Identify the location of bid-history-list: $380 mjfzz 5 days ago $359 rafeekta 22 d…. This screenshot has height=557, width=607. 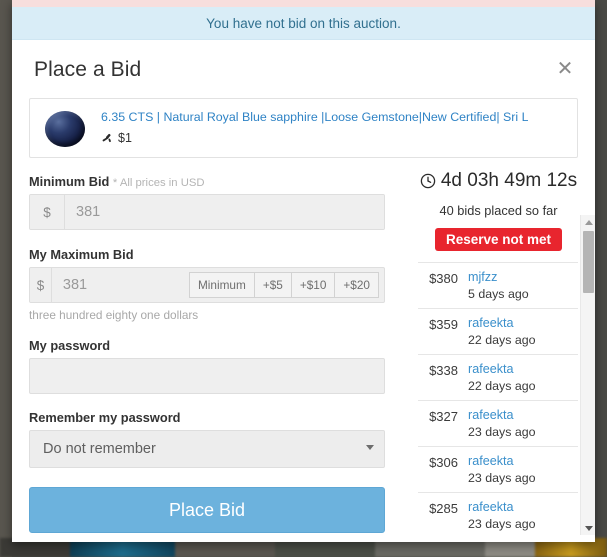
(498, 400).